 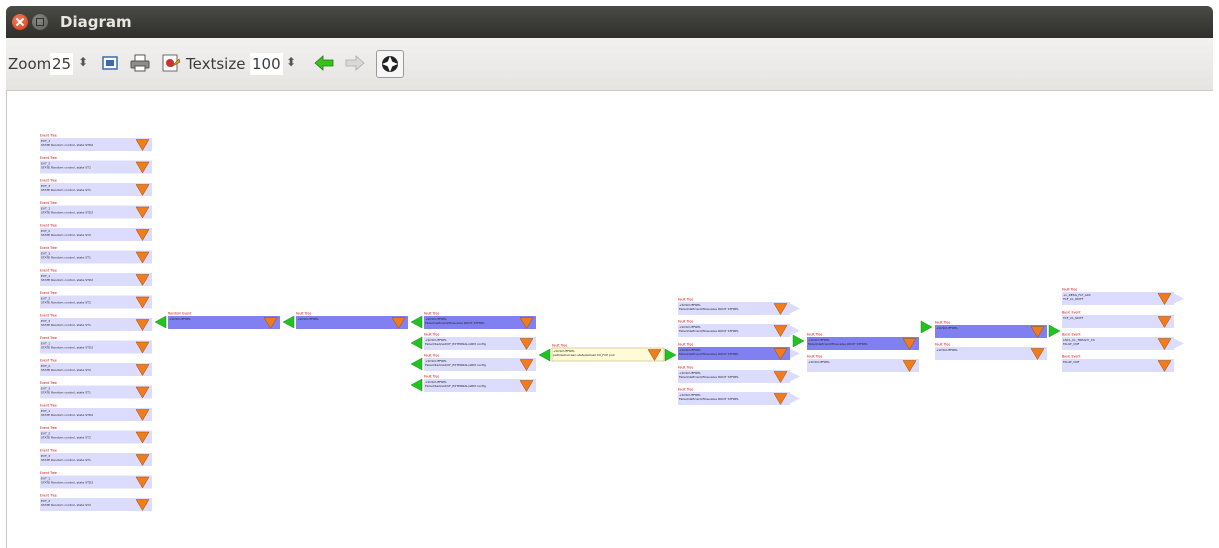 What do you see at coordinates (455, 365) in the screenshot?
I see `node-text: Failed/bad/sat/UF_EXTERNAL/ARM config` at bounding box center [455, 365].